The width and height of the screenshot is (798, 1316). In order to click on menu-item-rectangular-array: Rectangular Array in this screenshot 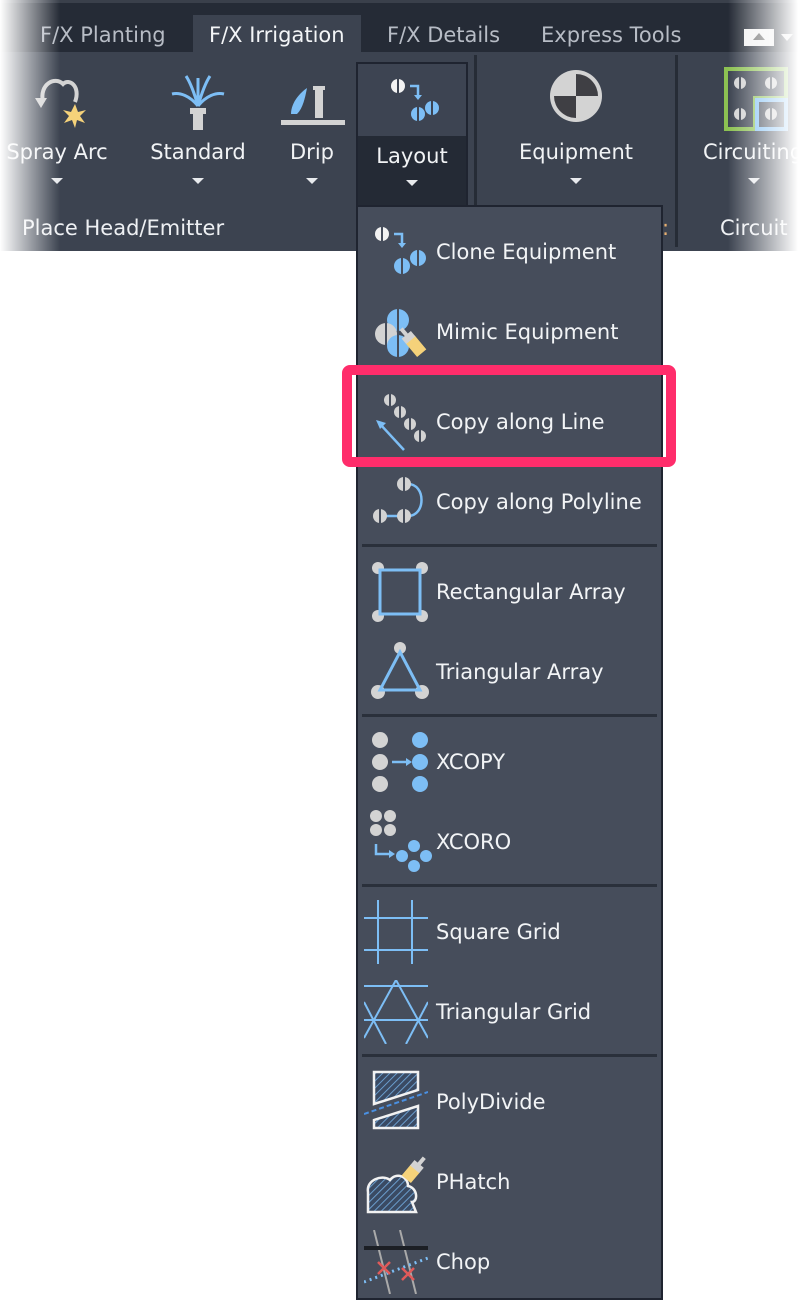, I will do `click(509, 592)`.